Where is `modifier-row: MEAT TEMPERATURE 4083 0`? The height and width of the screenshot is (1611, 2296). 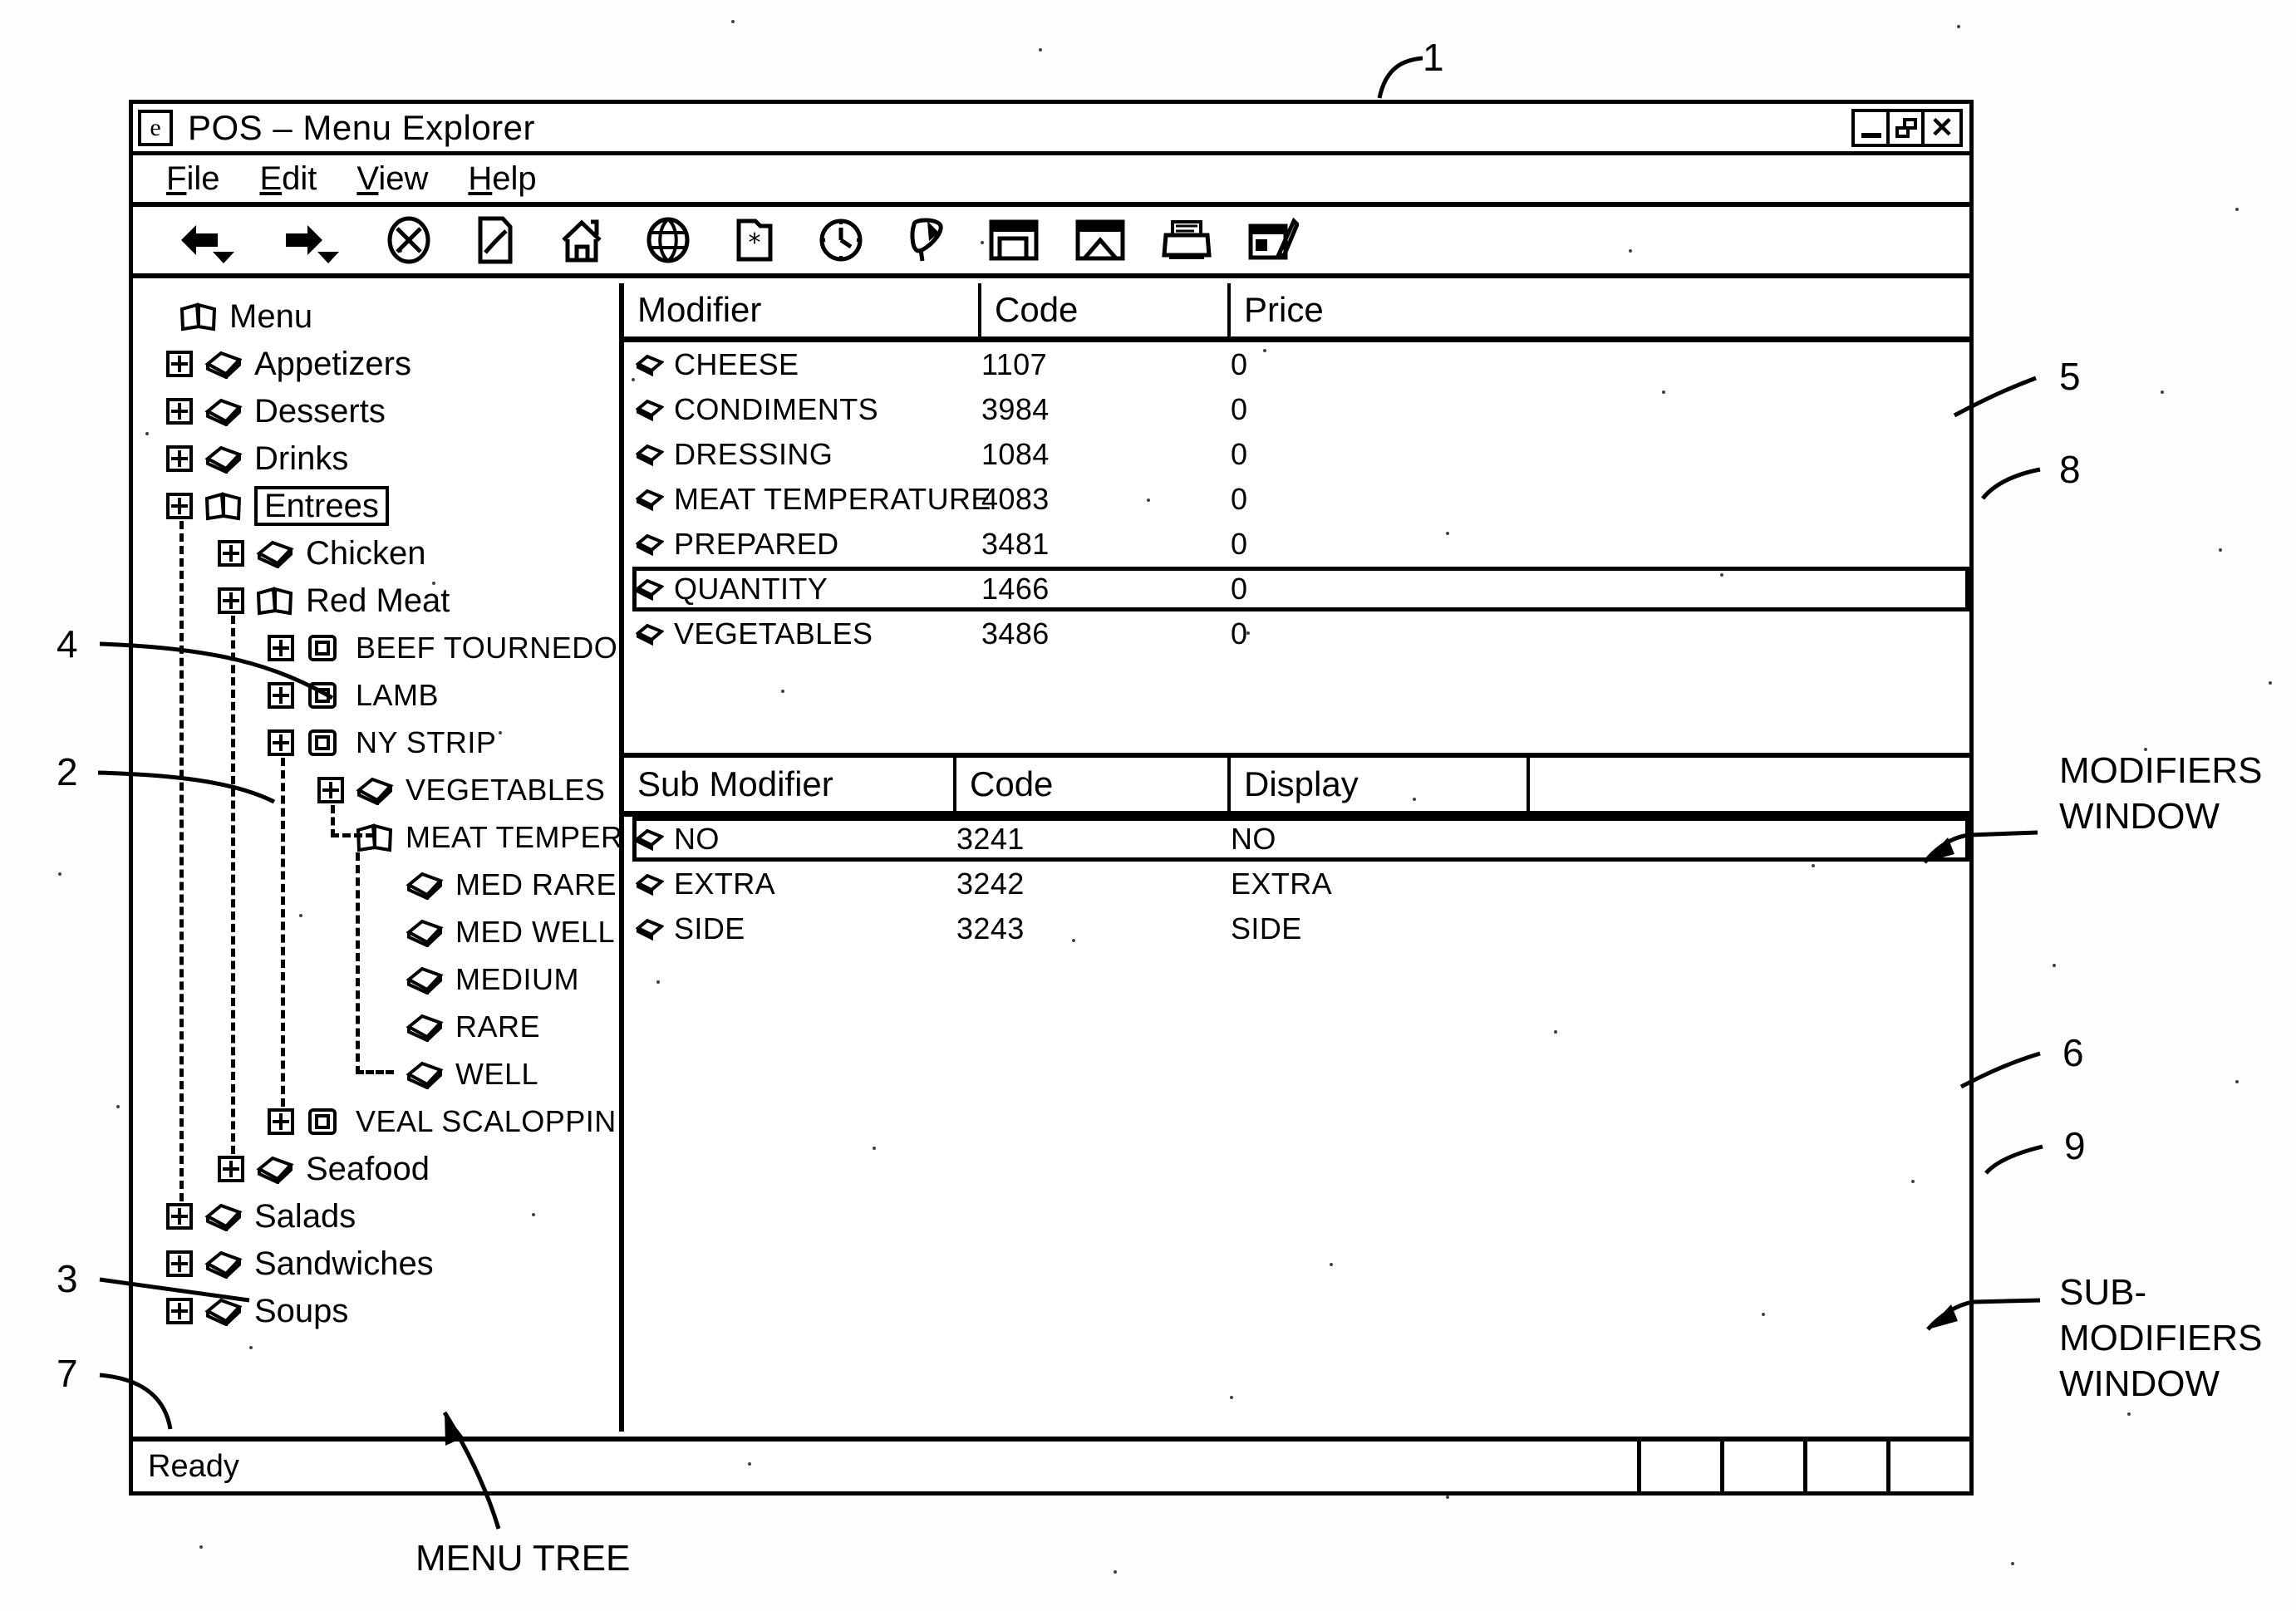 modifier-row: MEAT TEMPERATURE 4083 0 is located at coordinates (1296, 499).